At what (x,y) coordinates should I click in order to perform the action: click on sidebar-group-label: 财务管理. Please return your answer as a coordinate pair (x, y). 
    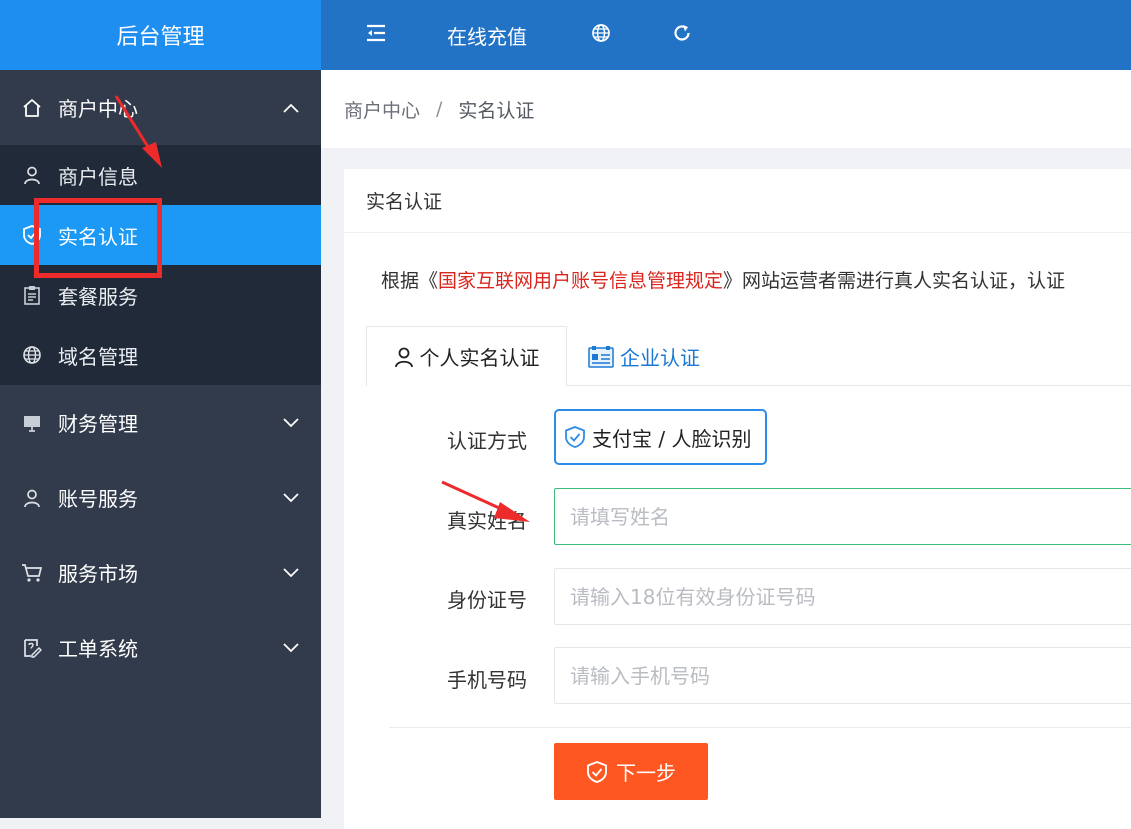
    Looking at the image, I should click on (98, 424).